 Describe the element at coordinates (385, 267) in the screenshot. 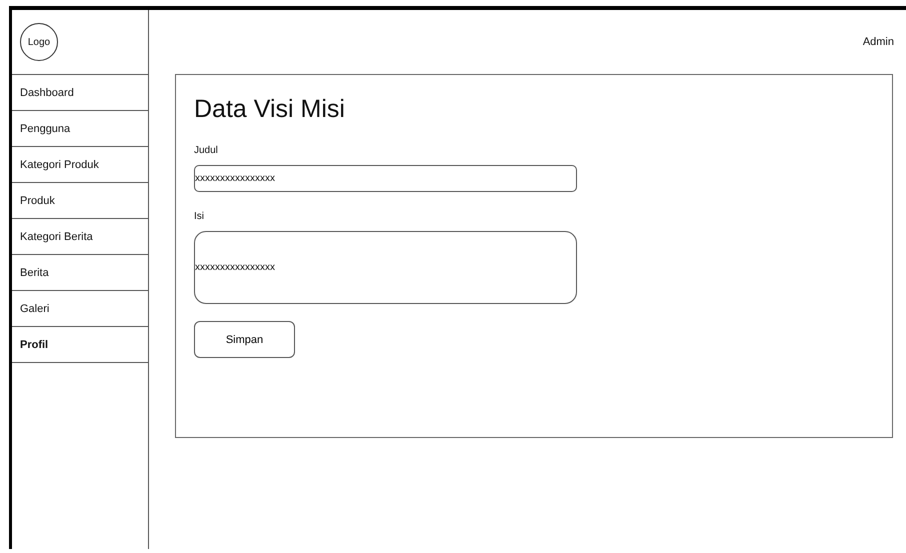

I see `text-area: xxxxxxxxxxxxxxxx` at that location.